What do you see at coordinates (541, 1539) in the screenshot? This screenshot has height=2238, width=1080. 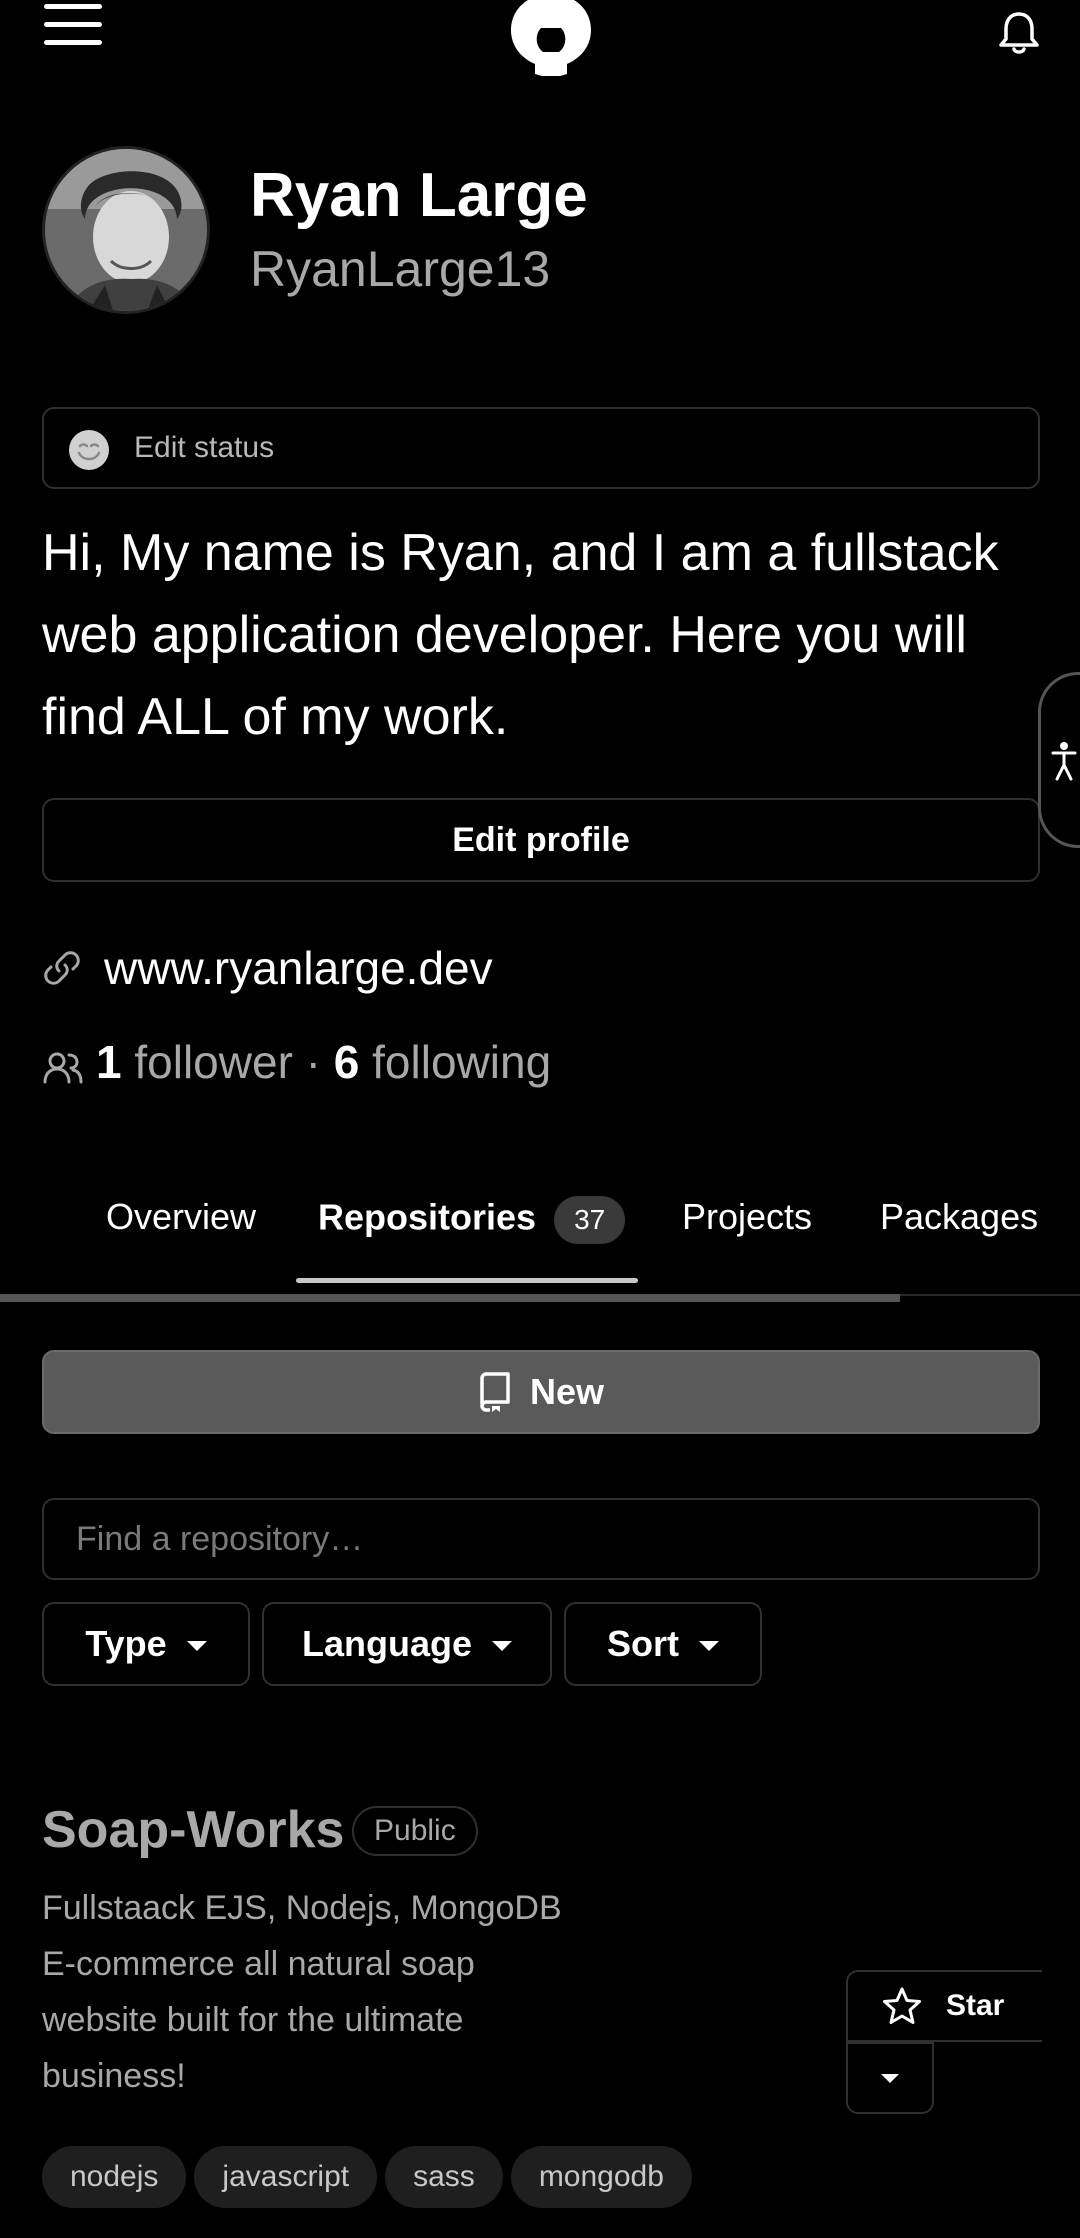 I see `repository-search-input` at bounding box center [541, 1539].